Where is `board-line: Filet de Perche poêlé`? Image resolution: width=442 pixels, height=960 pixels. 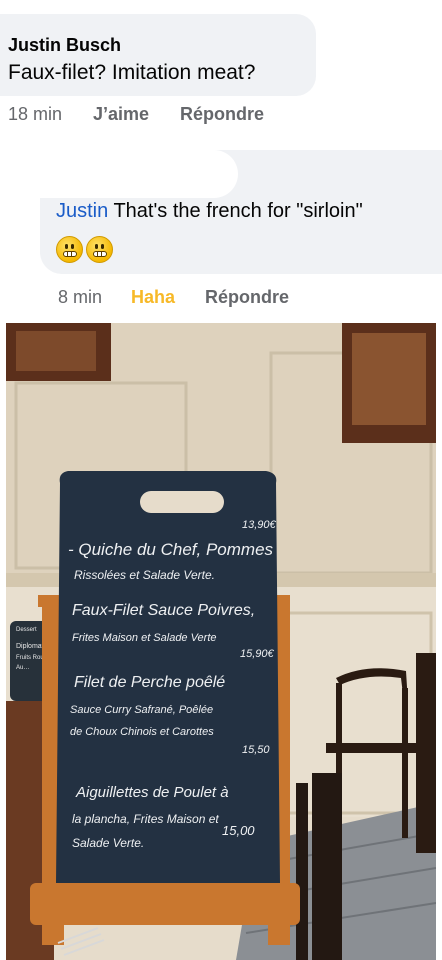
board-line: Filet de Perche poêlé is located at coordinates (149, 682).